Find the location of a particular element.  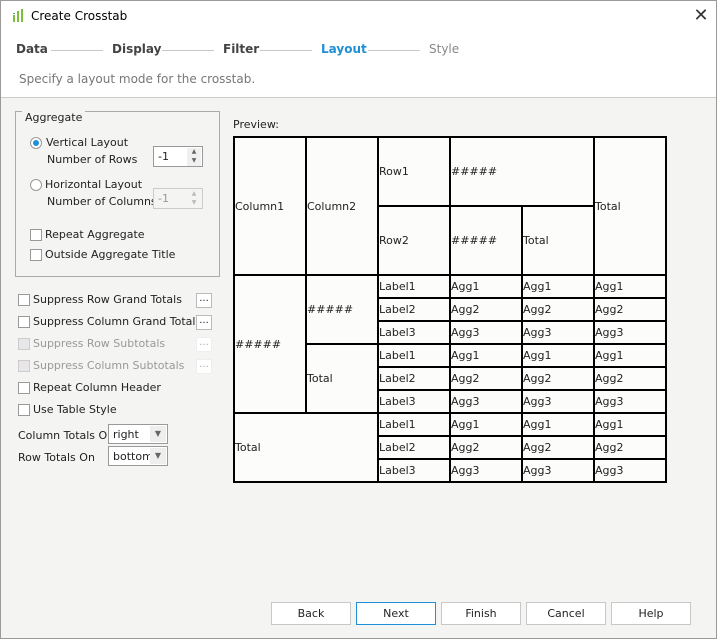

column-group-cell: ##### is located at coordinates (270, 344).